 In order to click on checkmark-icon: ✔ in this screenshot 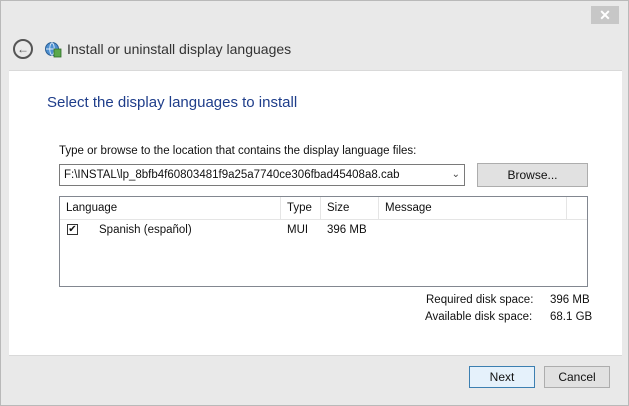, I will do `click(72, 229)`.